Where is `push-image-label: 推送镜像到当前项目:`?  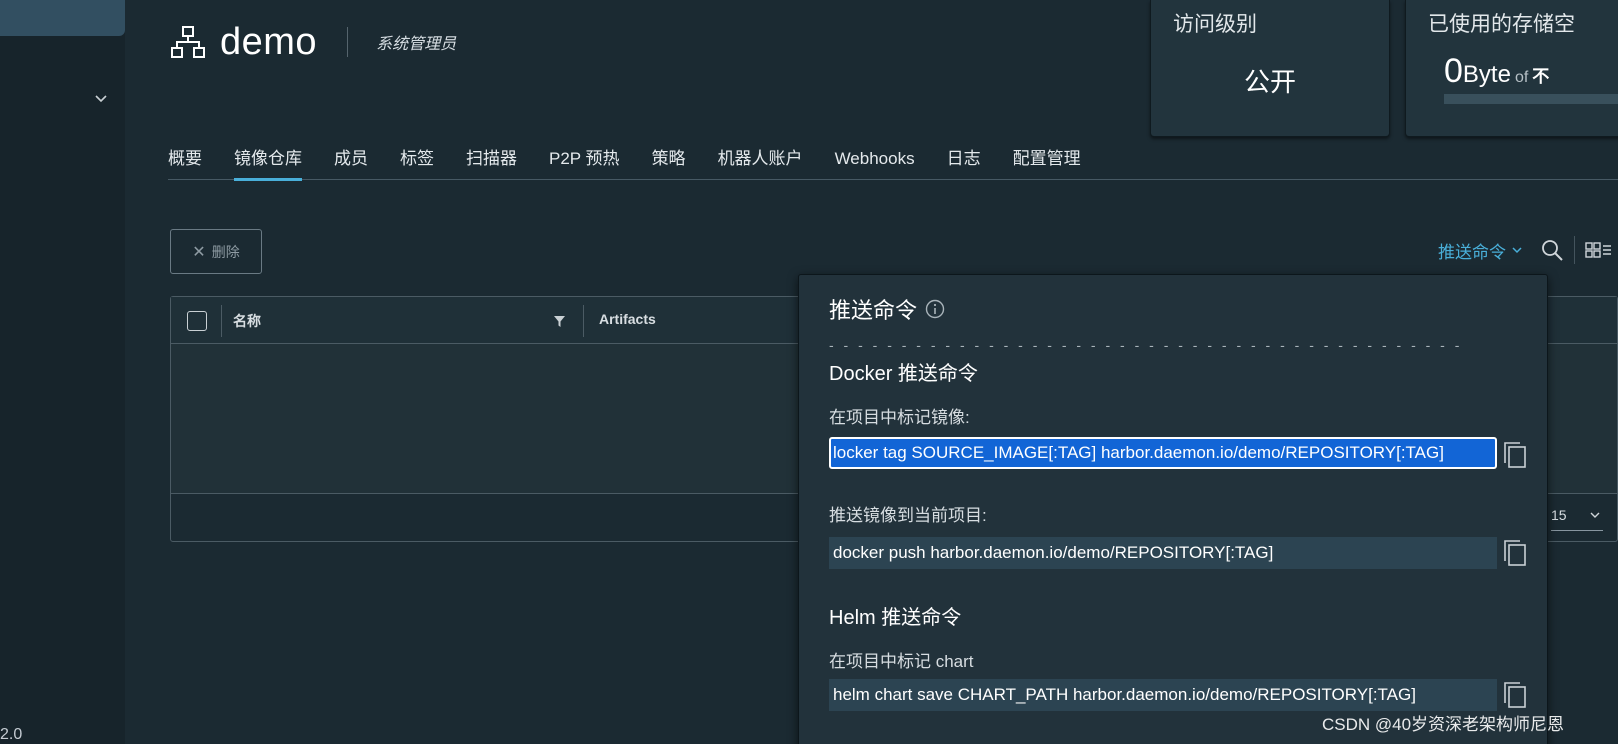
push-image-label: 推送镜像到当前项目: is located at coordinates (908, 515).